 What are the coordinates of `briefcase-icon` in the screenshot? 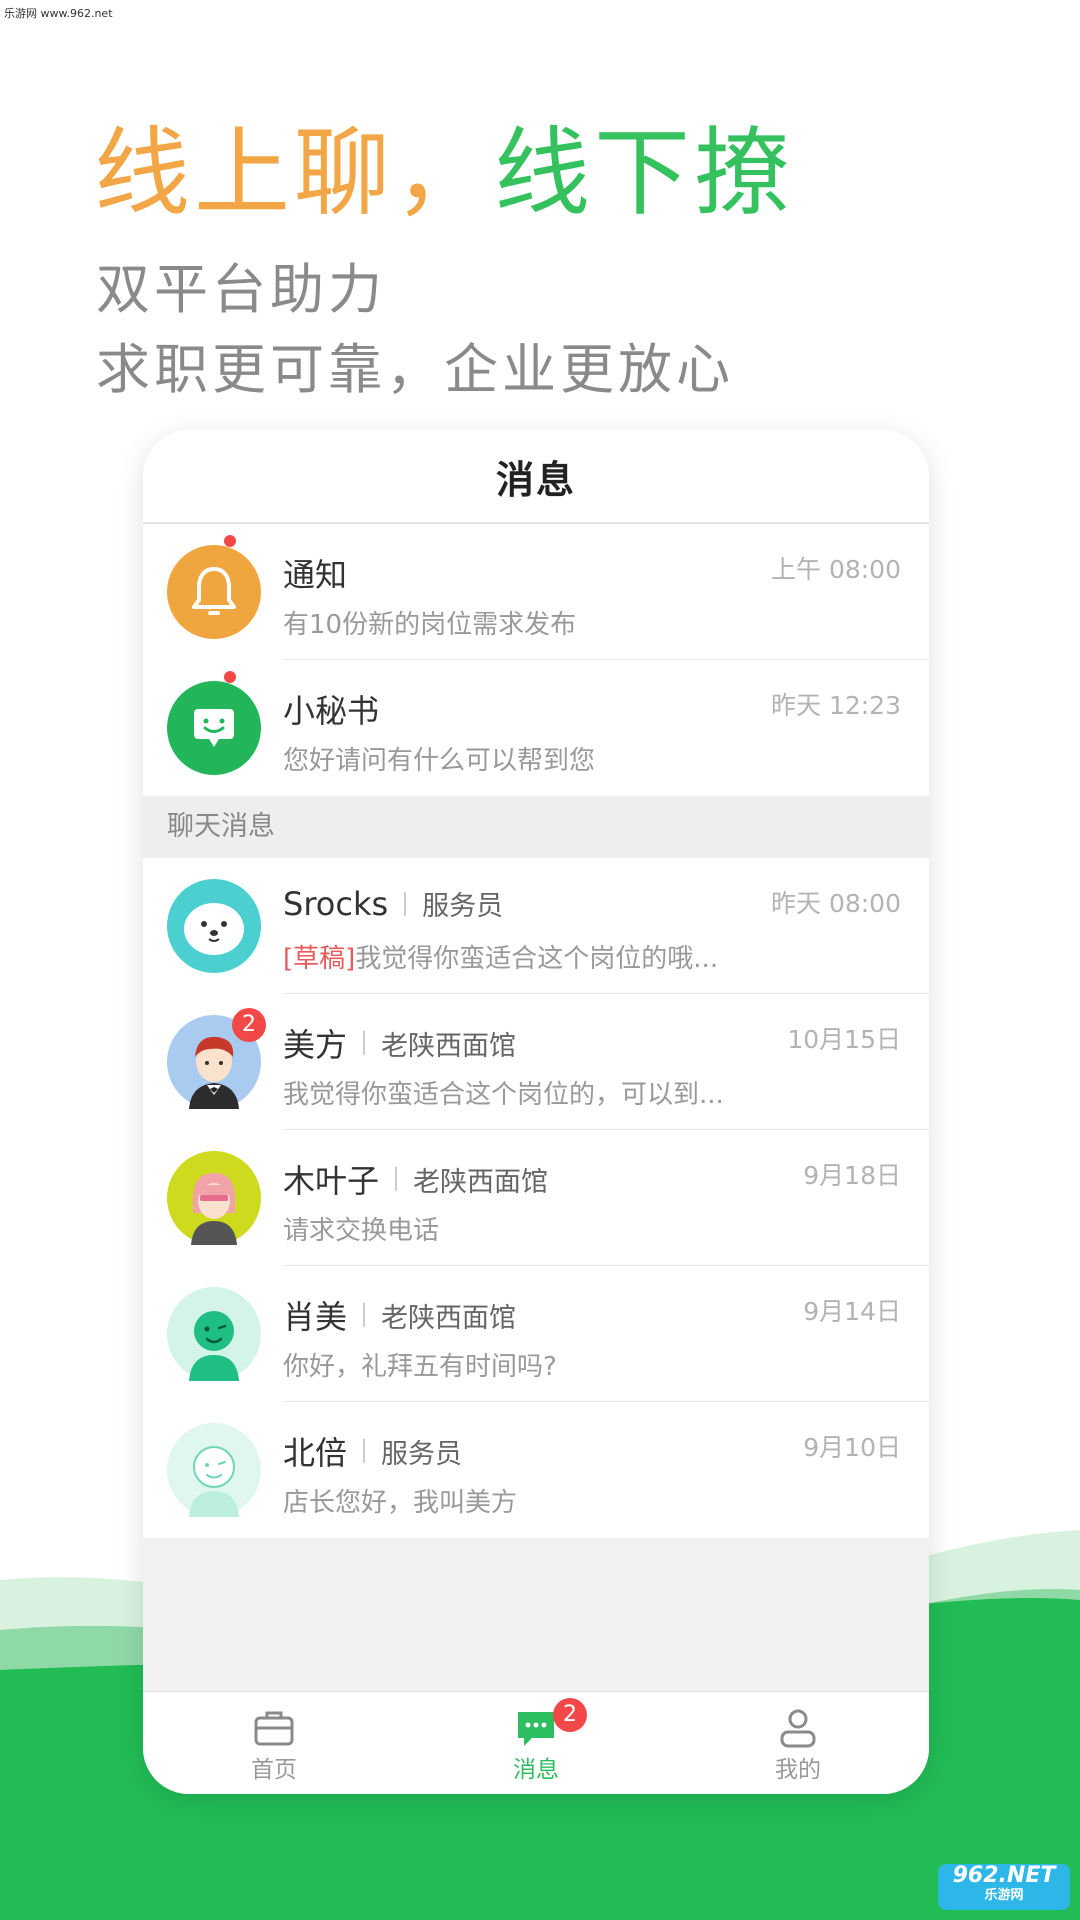 It's located at (274, 1728).